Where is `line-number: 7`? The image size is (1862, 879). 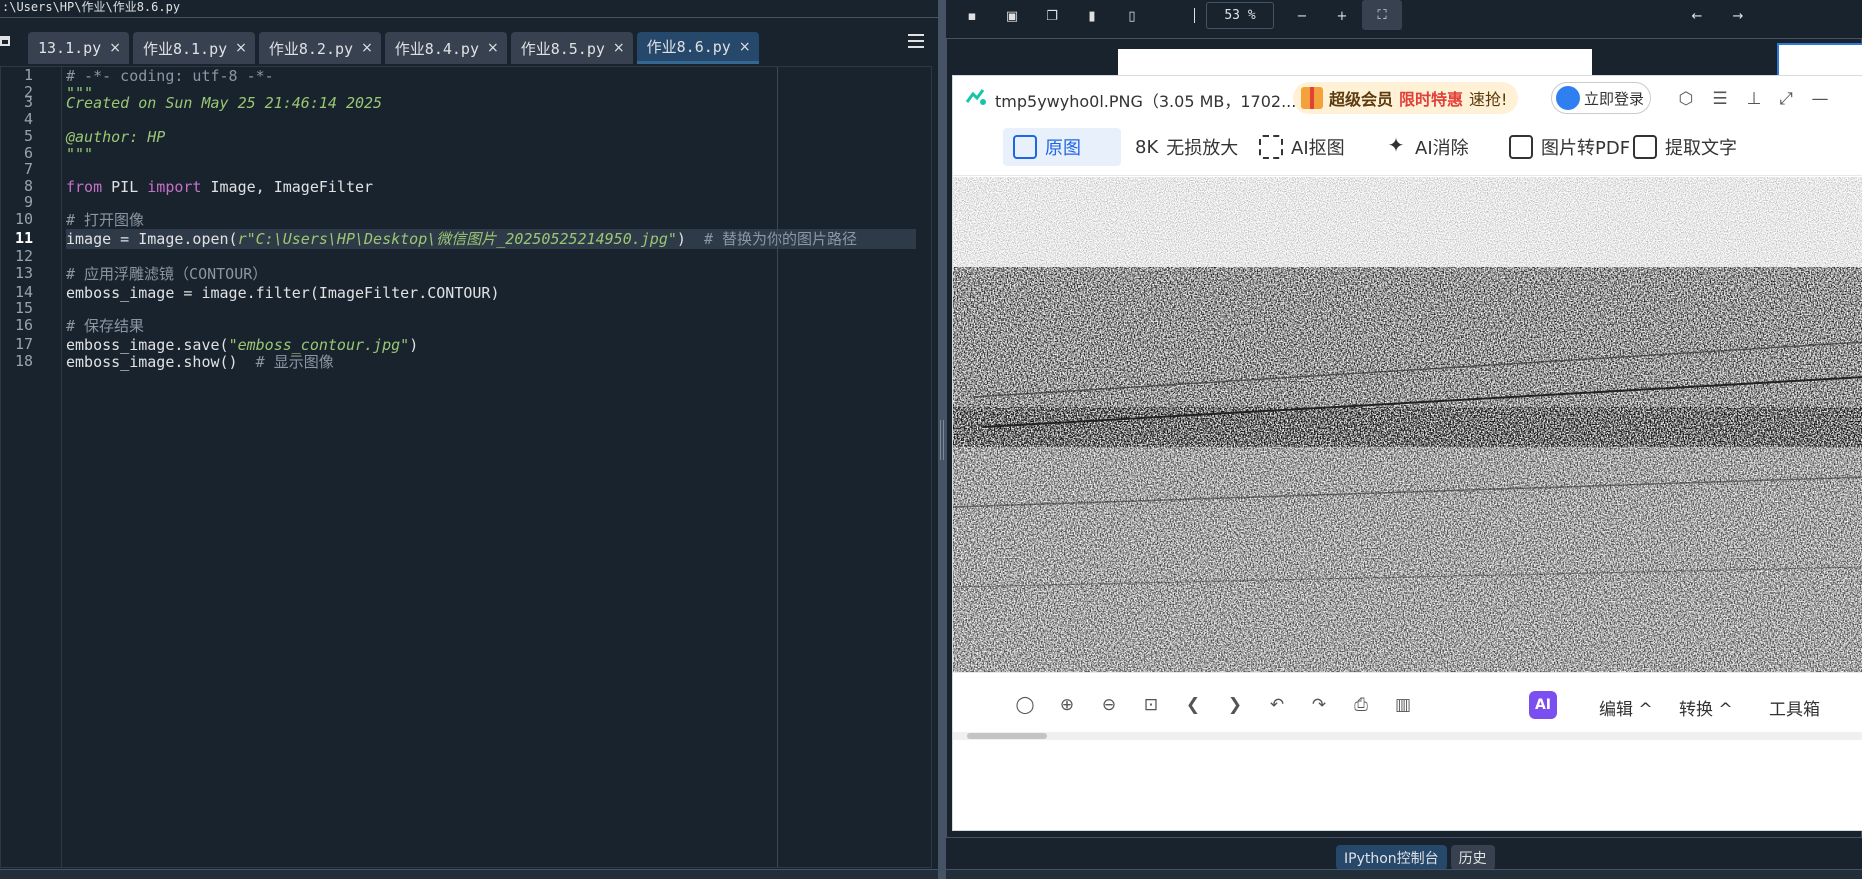 line-number: 7 is located at coordinates (28, 169).